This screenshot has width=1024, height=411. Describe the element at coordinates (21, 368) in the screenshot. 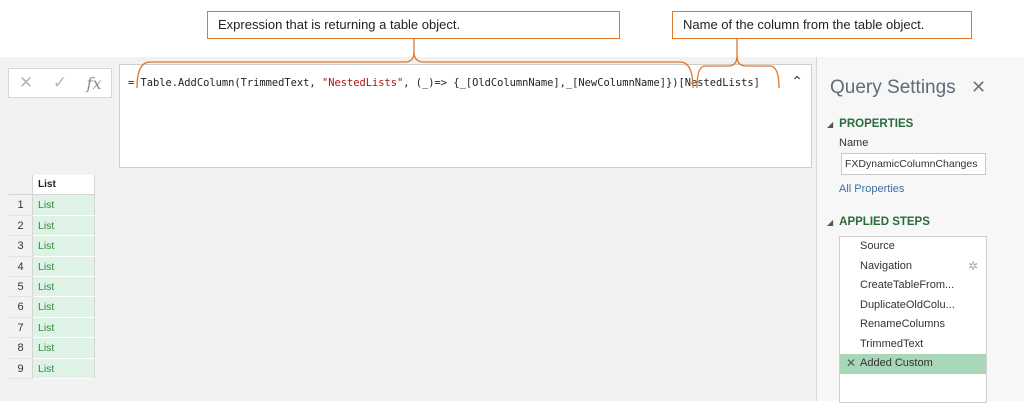

I see `row-number: 9` at that location.